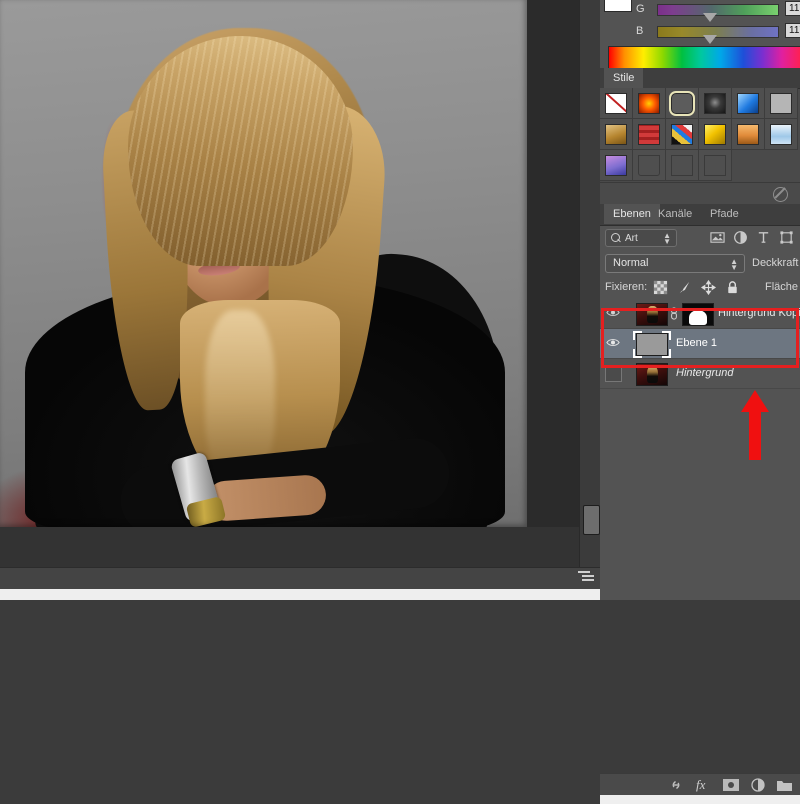 The image size is (800, 804). I want to click on styles-grid, so click(700, 135).